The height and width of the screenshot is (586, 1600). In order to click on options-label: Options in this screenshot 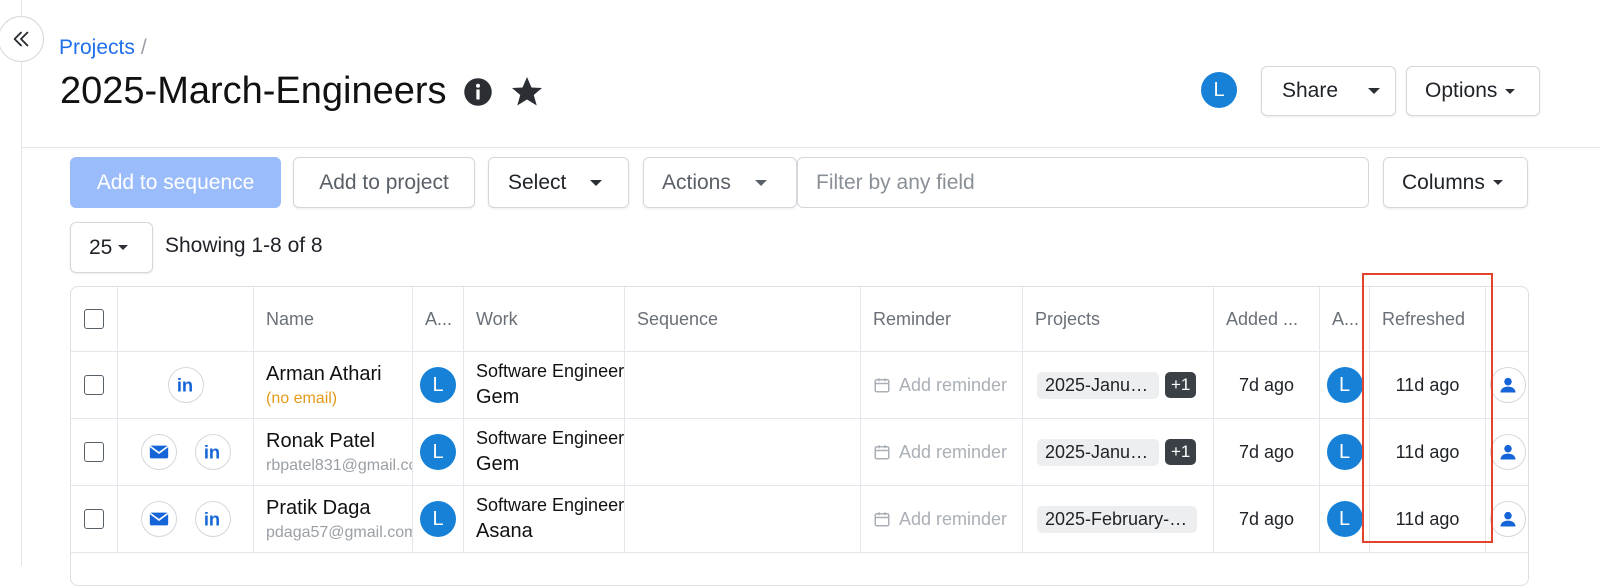, I will do `click(1461, 90)`.